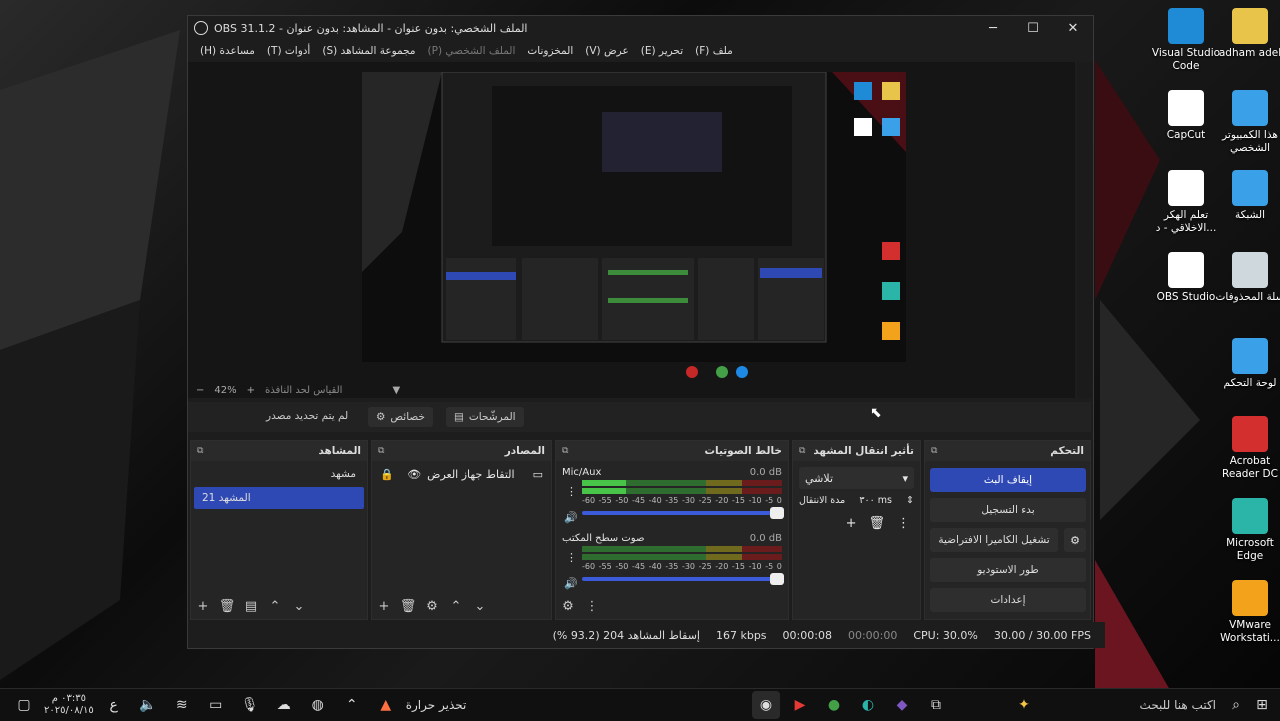 The height and width of the screenshot is (721, 1280). I want to click on preview-scrollbar, so click(1085, 230).